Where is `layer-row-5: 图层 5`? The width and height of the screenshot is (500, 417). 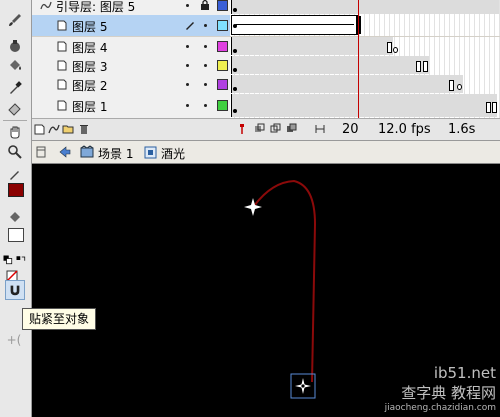 layer-row-5: 图层 5 is located at coordinates (266, 25).